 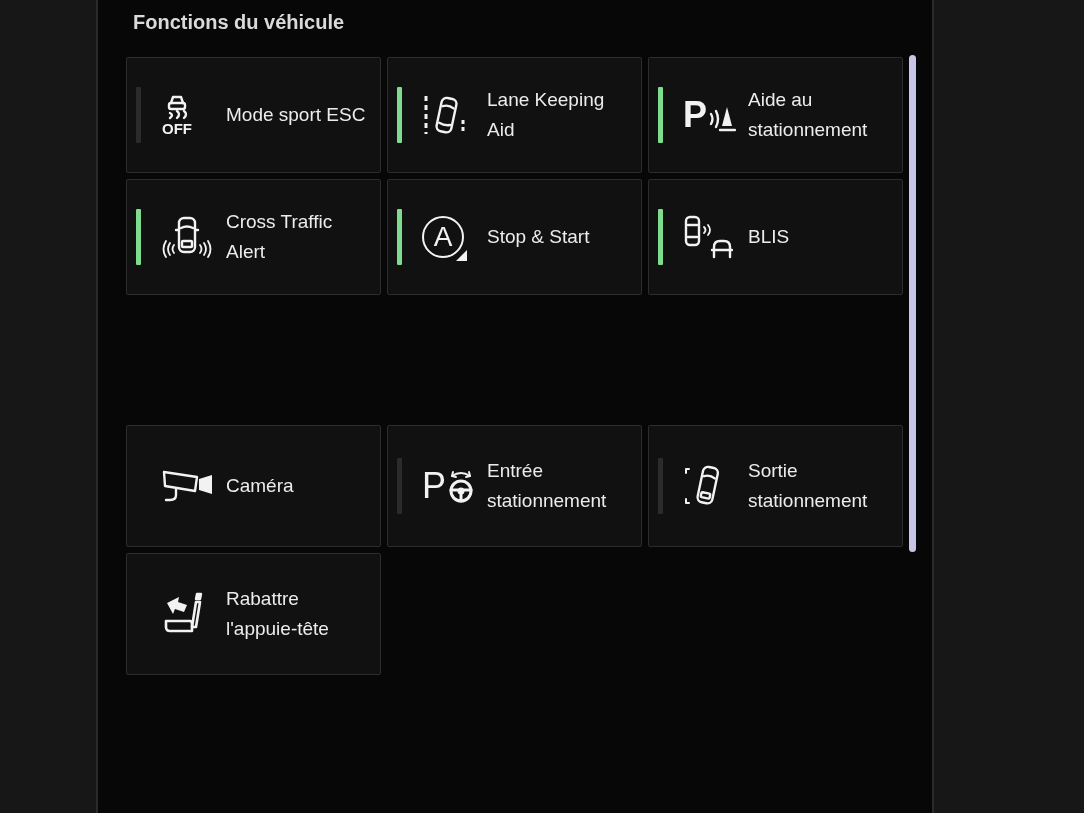 I want to click on function-tile: P Aide au stationnement, so click(x=775, y=115).